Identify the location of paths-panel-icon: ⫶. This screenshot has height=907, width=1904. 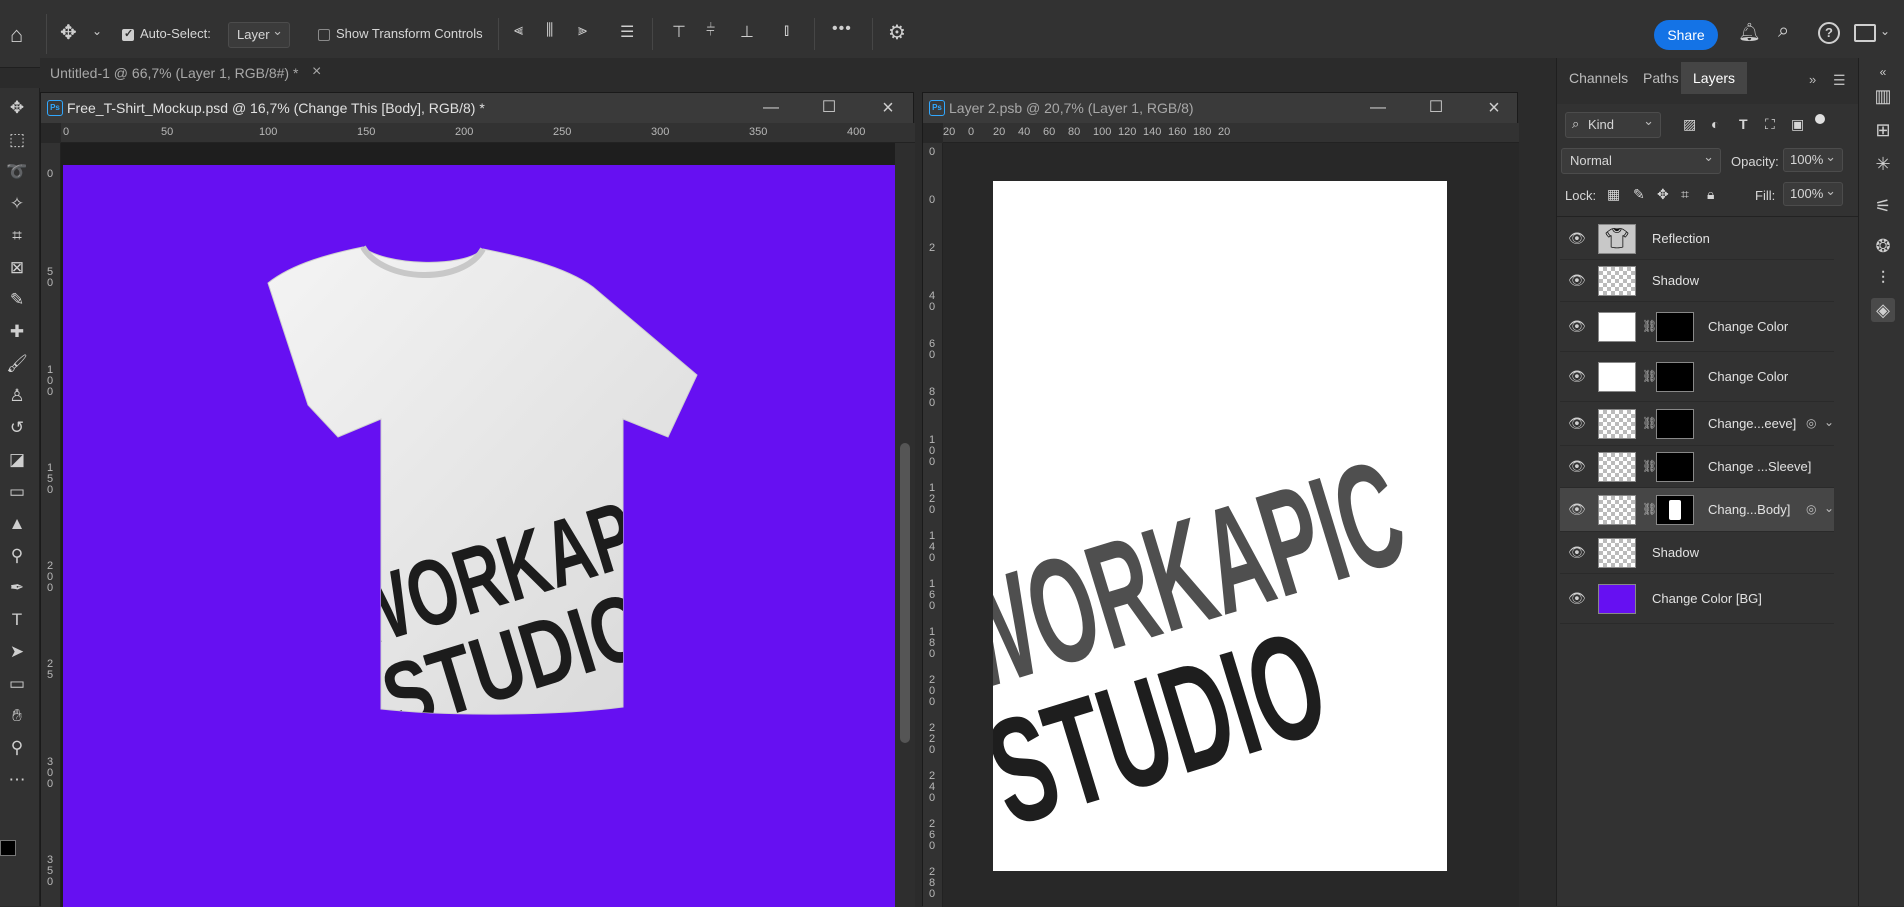
(1883, 278).